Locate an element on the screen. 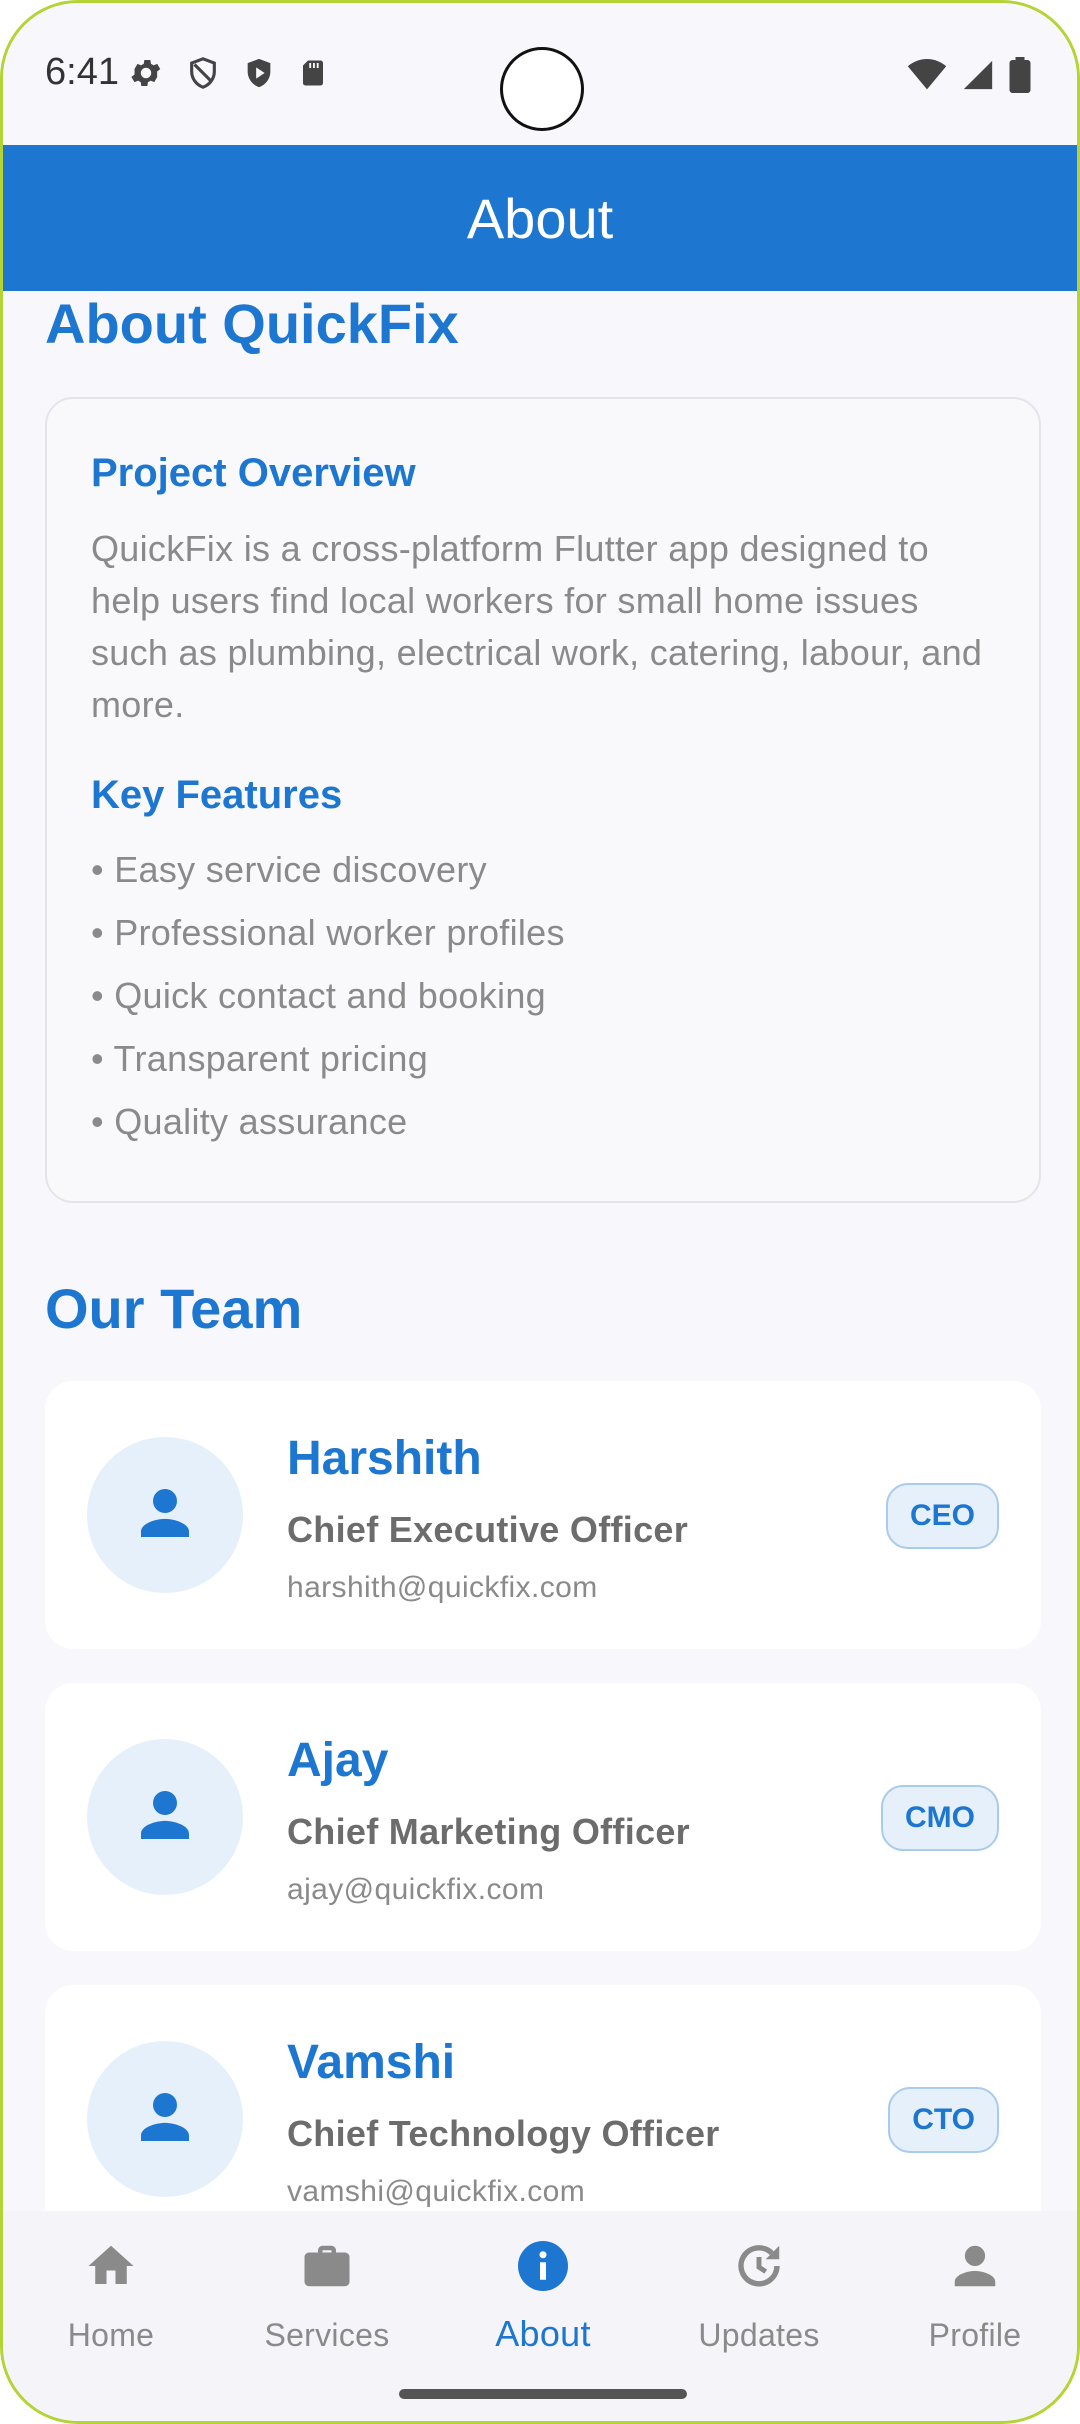 The height and width of the screenshot is (2424, 1080). nav-item-updates: Updates is located at coordinates (759, 2301).